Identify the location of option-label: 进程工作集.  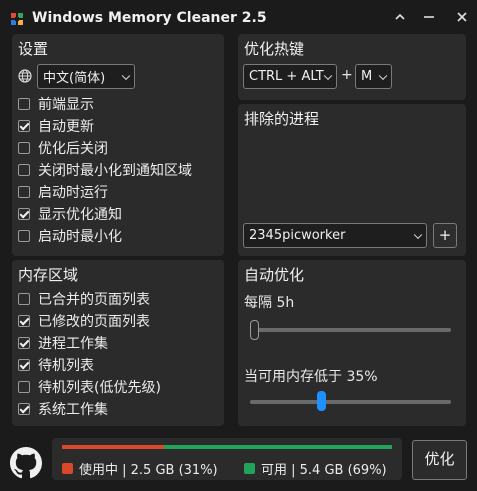
(73, 344).